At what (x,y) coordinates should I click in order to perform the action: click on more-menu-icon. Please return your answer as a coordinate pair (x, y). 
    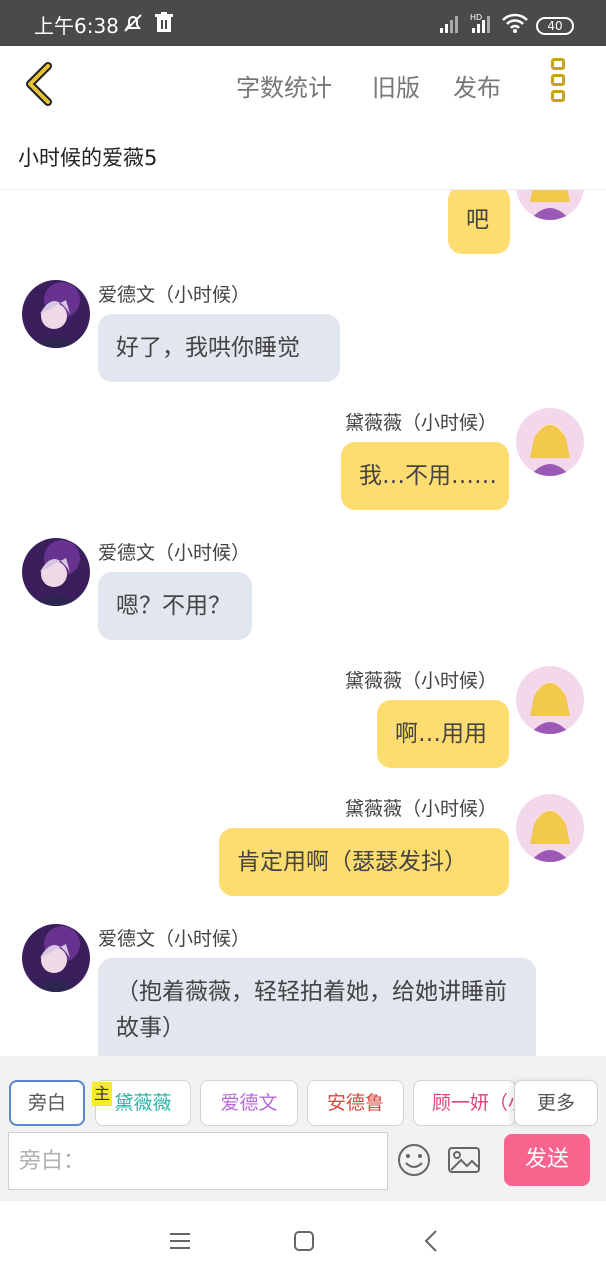
    Looking at the image, I should click on (558, 84).